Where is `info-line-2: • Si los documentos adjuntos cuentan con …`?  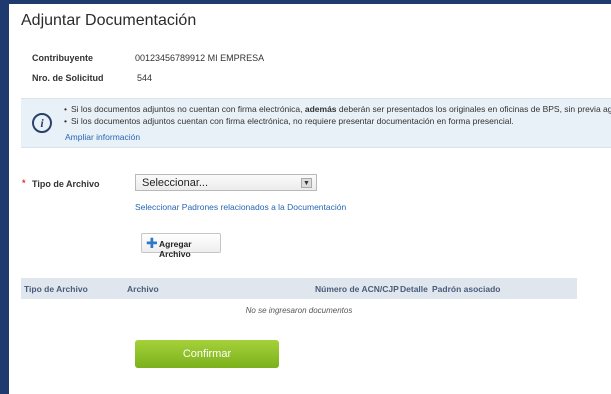 info-line-2: • Si los documentos adjuntos cuentan con … is located at coordinates (289, 121).